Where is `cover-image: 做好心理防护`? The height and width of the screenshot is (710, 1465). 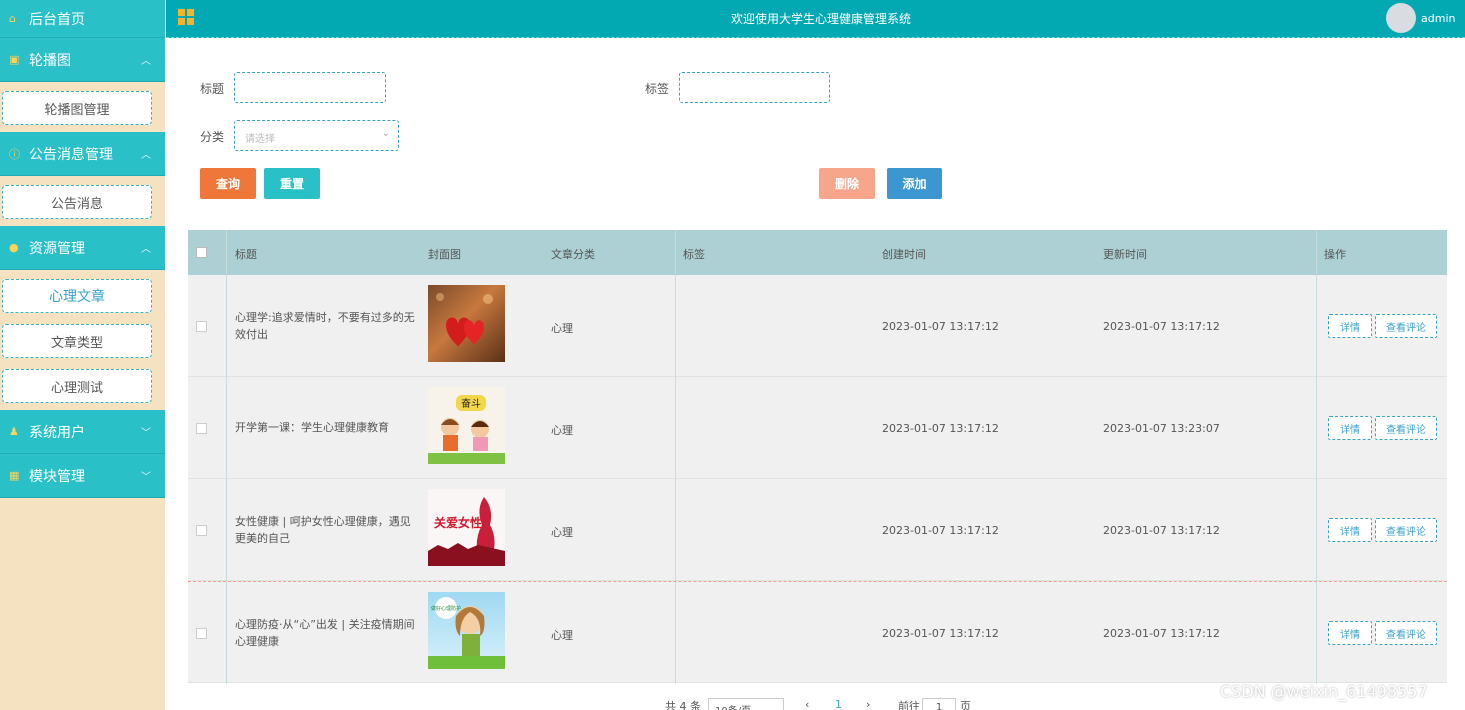
cover-image: 做好心理防护 is located at coordinates (466, 630).